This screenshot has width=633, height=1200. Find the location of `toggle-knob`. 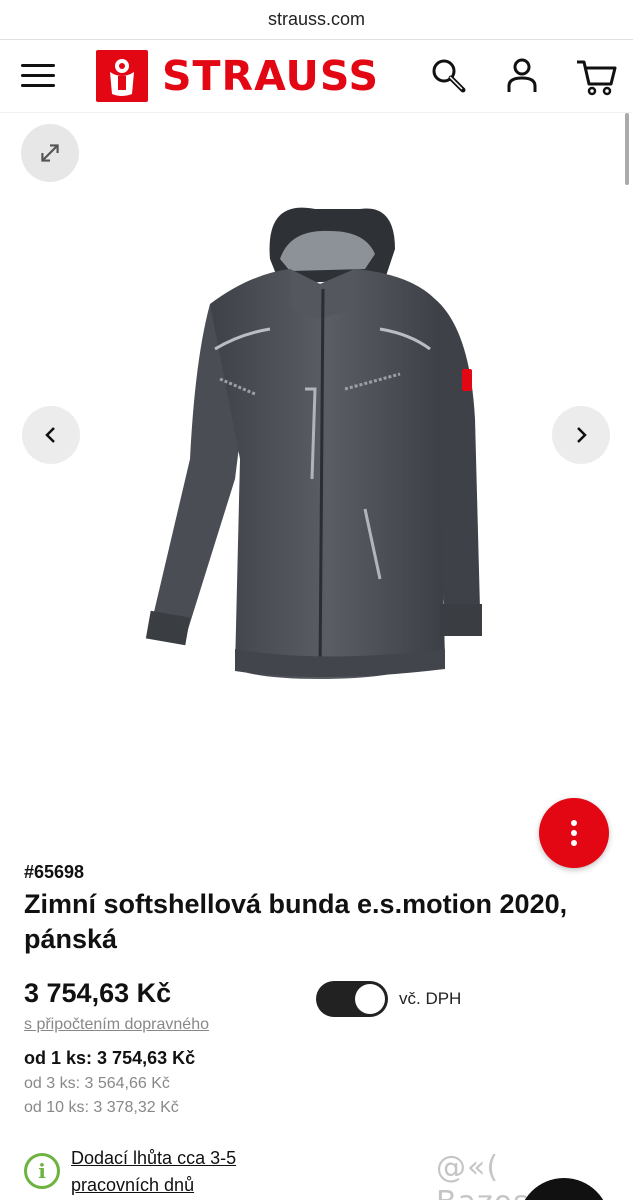

toggle-knob is located at coordinates (370, 999).